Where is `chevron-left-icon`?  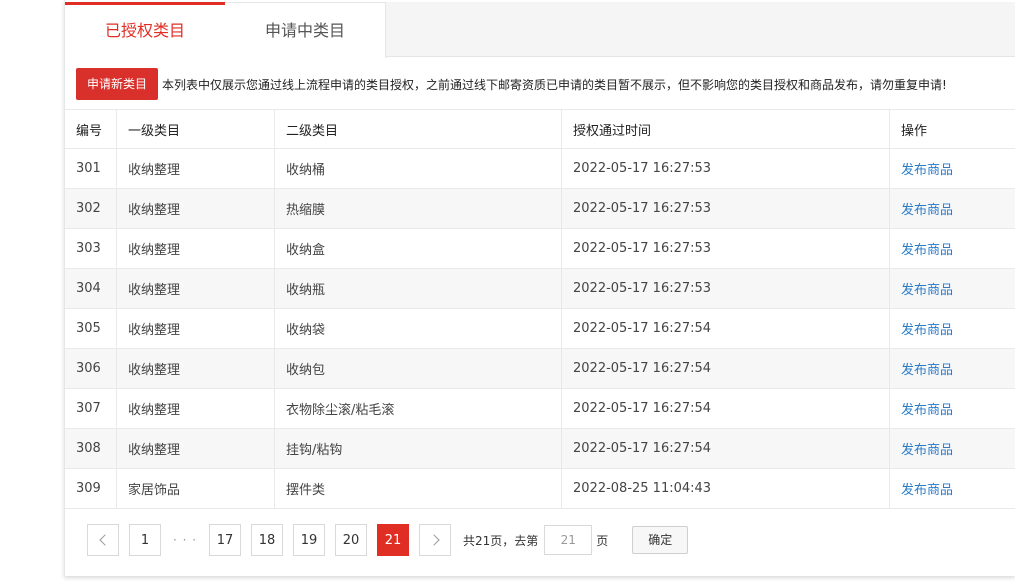 chevron-left-icon is located at coordinates (104, 540).